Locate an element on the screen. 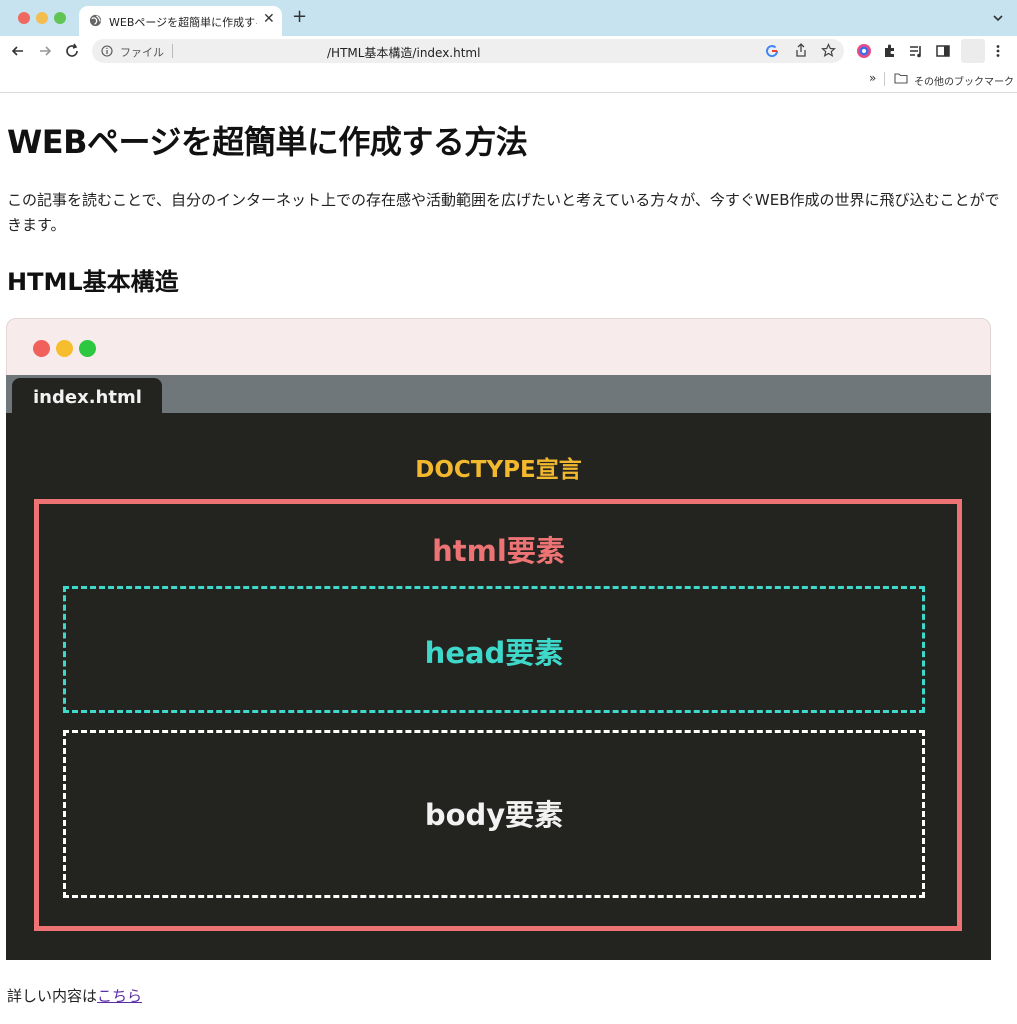  new-tab-button: + is located at coordinates (299, 17).